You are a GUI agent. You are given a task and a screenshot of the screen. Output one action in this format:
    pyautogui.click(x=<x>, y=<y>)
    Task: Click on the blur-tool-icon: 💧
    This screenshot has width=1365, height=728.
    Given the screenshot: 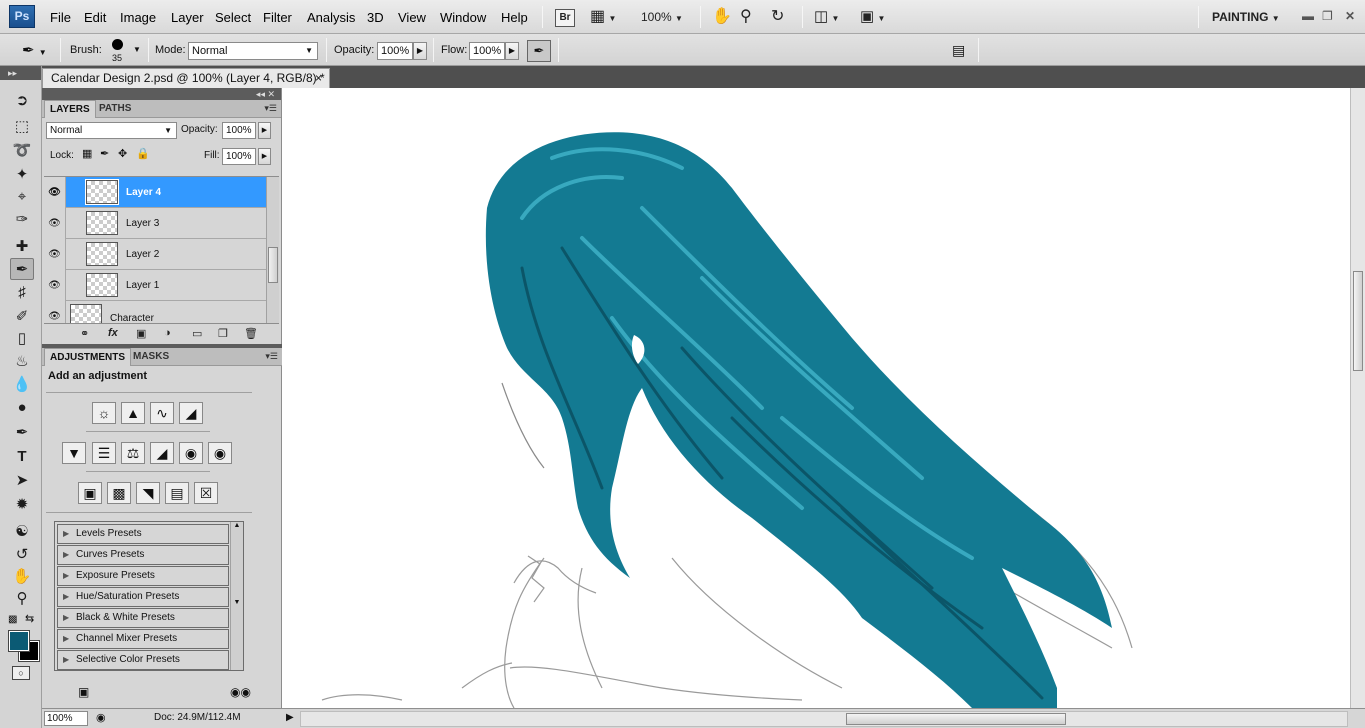 What is the action you would take?
    pyautogui.click(x=22, y=385)
    